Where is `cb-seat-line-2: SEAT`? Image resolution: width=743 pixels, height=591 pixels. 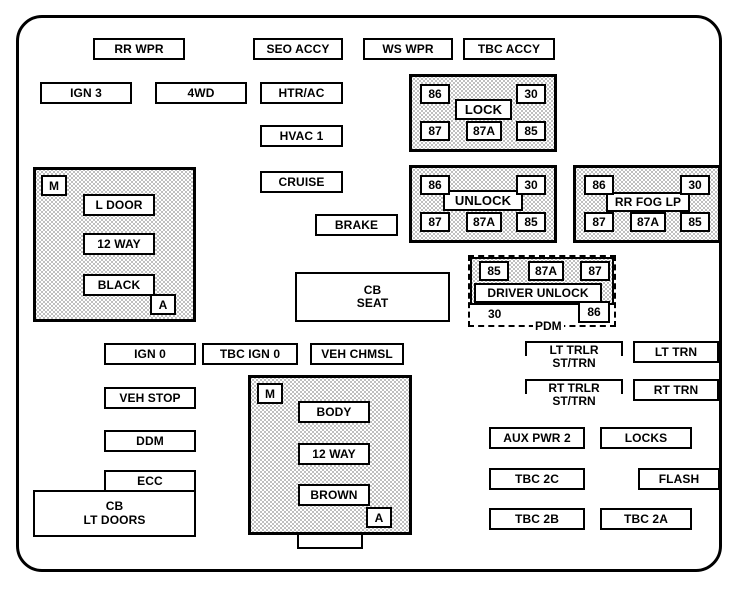
cb-seat-line-2: SEAT is located at coordinates (372, 303).